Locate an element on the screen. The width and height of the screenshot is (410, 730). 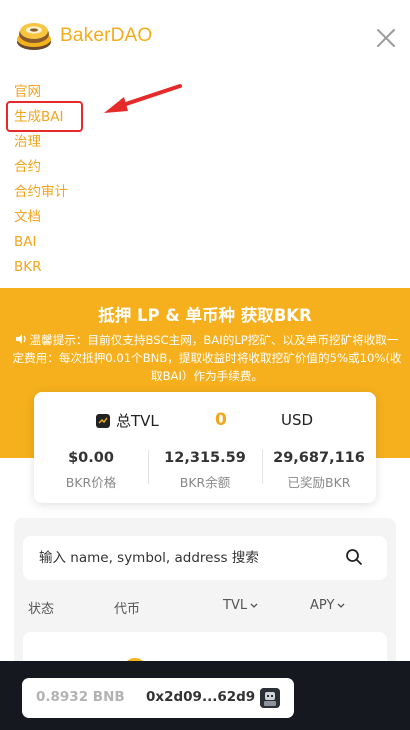
stat-label: 已奖励BKR is located at coordinates (319, 482).